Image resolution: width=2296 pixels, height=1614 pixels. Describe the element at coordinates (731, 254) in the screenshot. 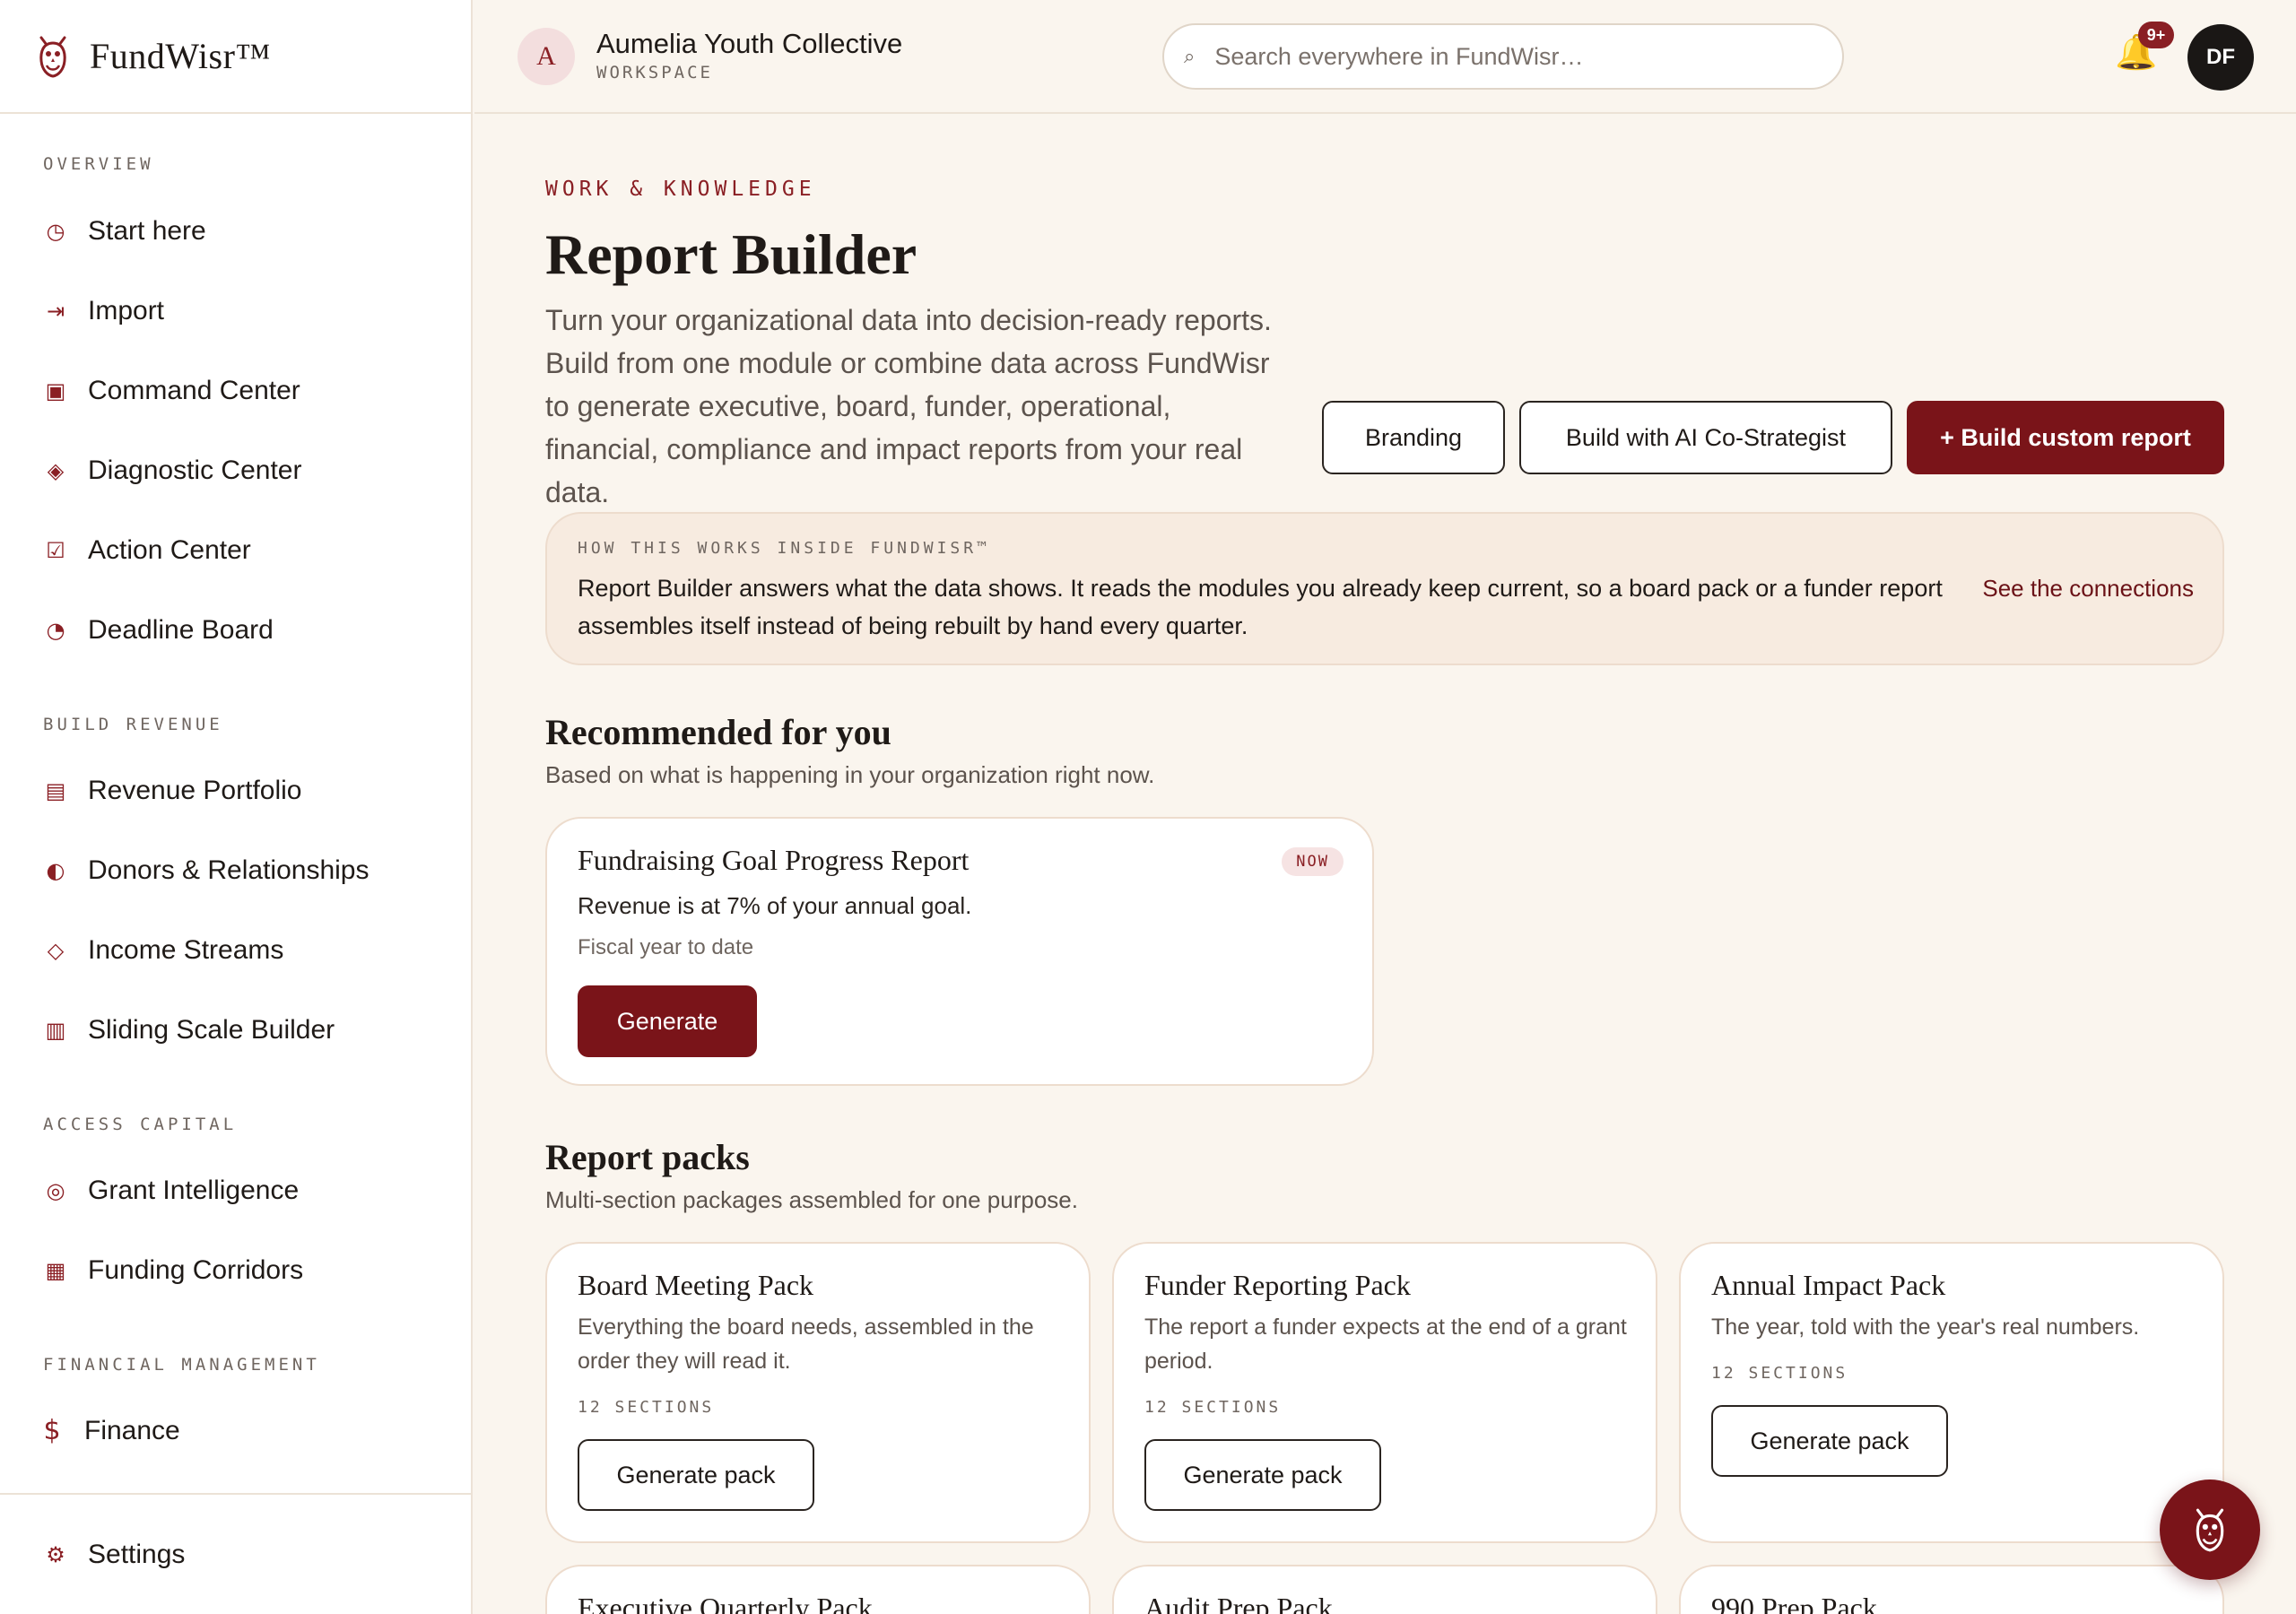

I see `page-title: Report Builder` at that location.